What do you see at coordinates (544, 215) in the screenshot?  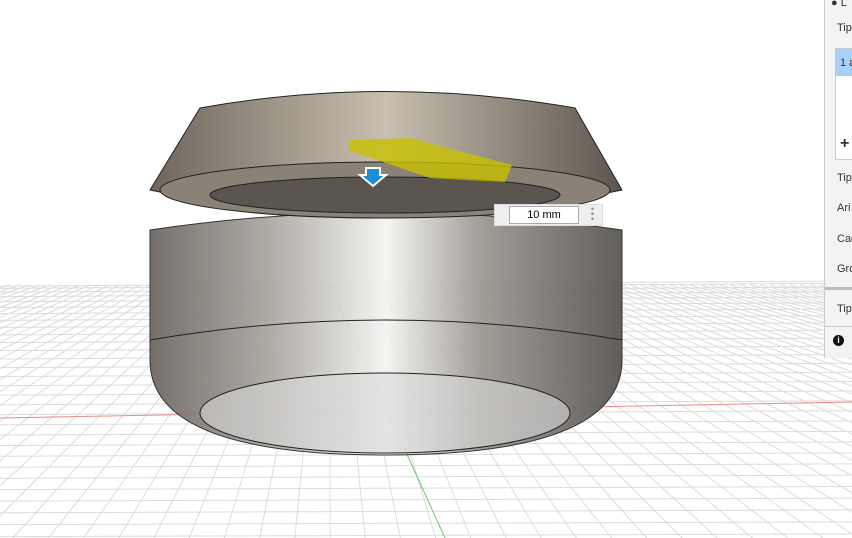 I see `distance-input` at bounding box center [544, 215].